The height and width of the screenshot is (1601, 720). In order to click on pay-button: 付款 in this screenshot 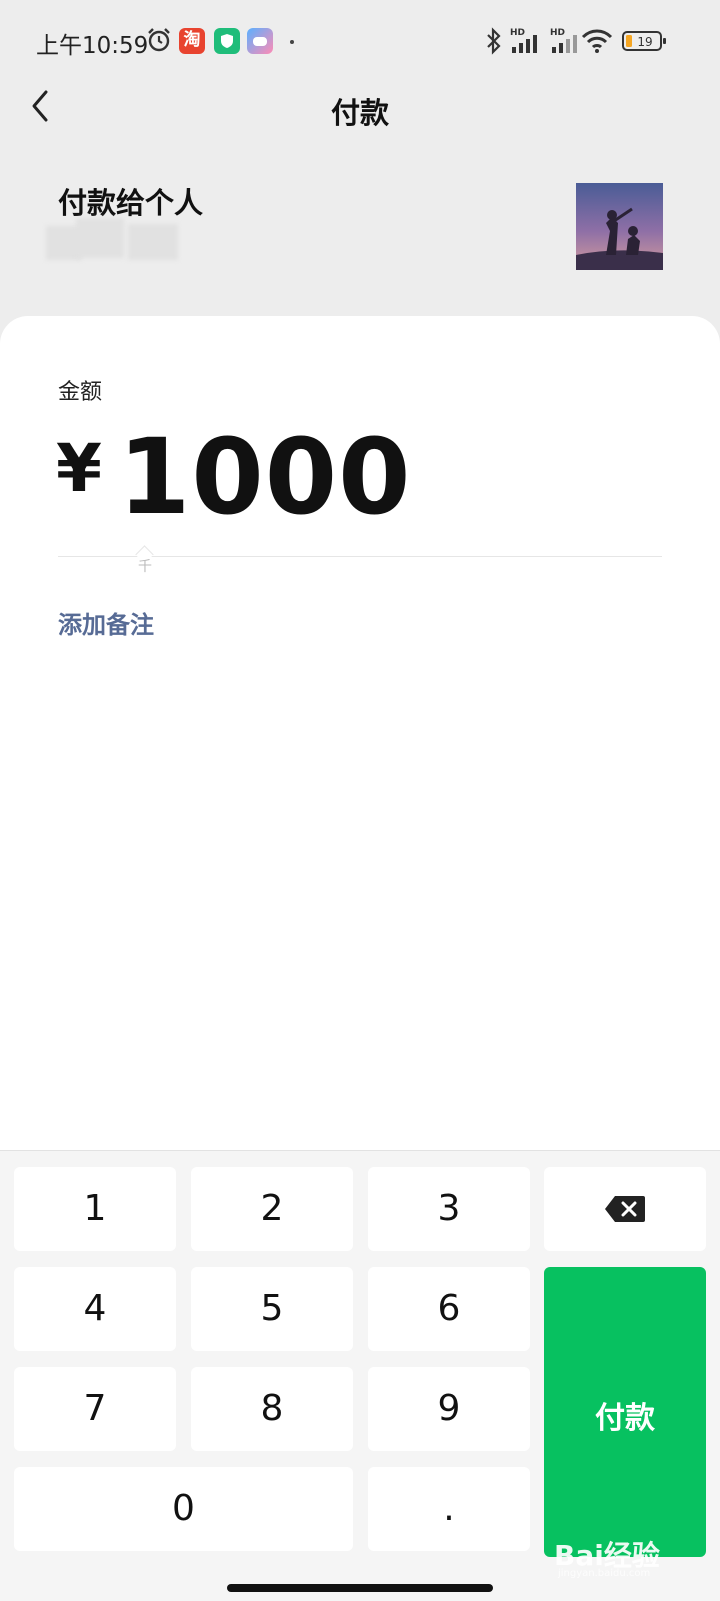, I will do `click(625, 1412)`.